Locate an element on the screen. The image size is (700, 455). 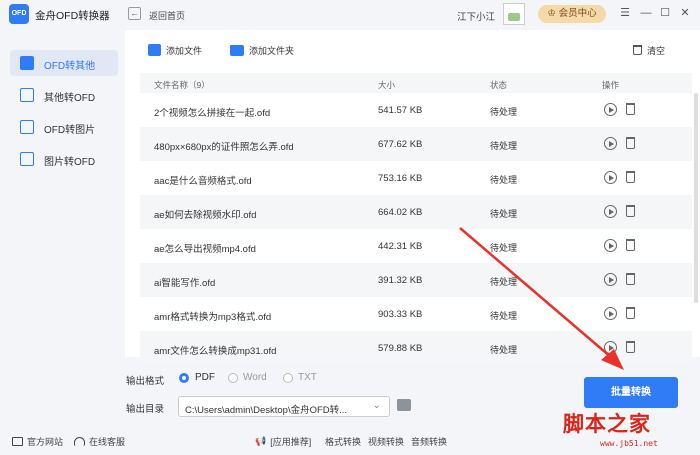
sidebar-item-ofd-to-other: OFD转其他 is located at coordinates (64, 63).